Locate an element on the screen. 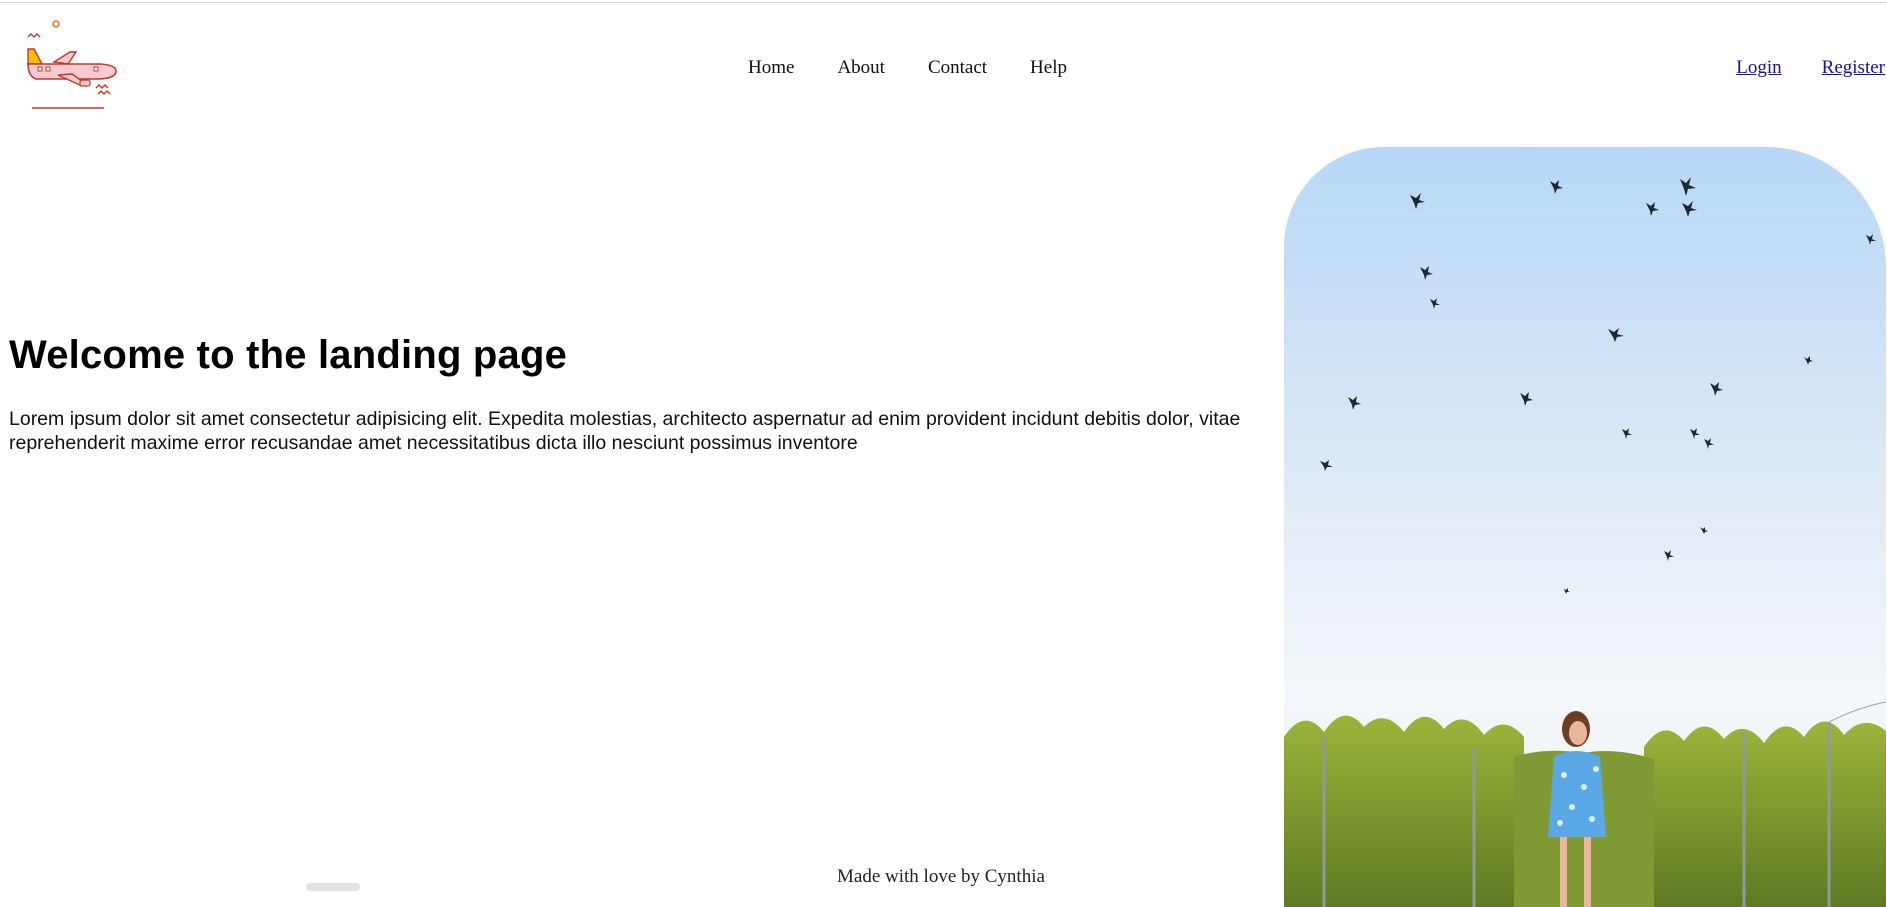 Image resolution: width=1887 pixels, height=907 pixels. scroll-indicator is located at coordinates (333, 887).